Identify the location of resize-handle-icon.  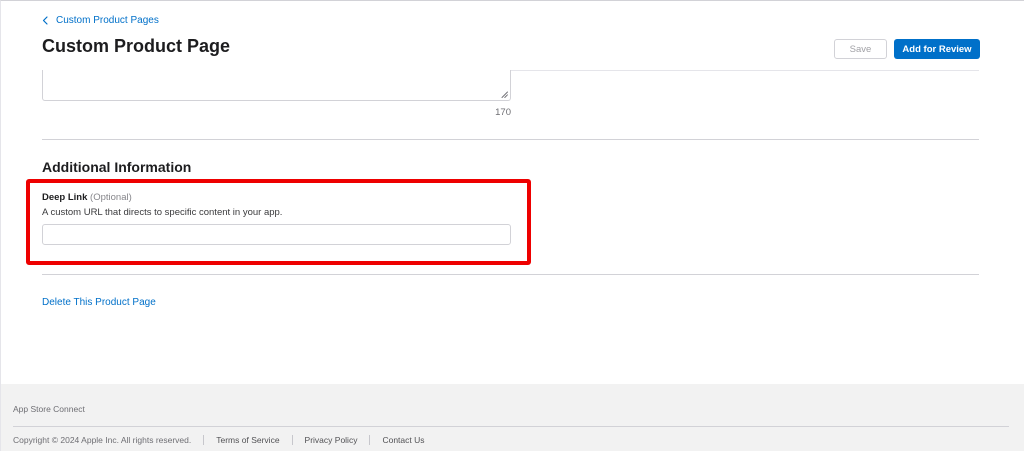
(504, 94).